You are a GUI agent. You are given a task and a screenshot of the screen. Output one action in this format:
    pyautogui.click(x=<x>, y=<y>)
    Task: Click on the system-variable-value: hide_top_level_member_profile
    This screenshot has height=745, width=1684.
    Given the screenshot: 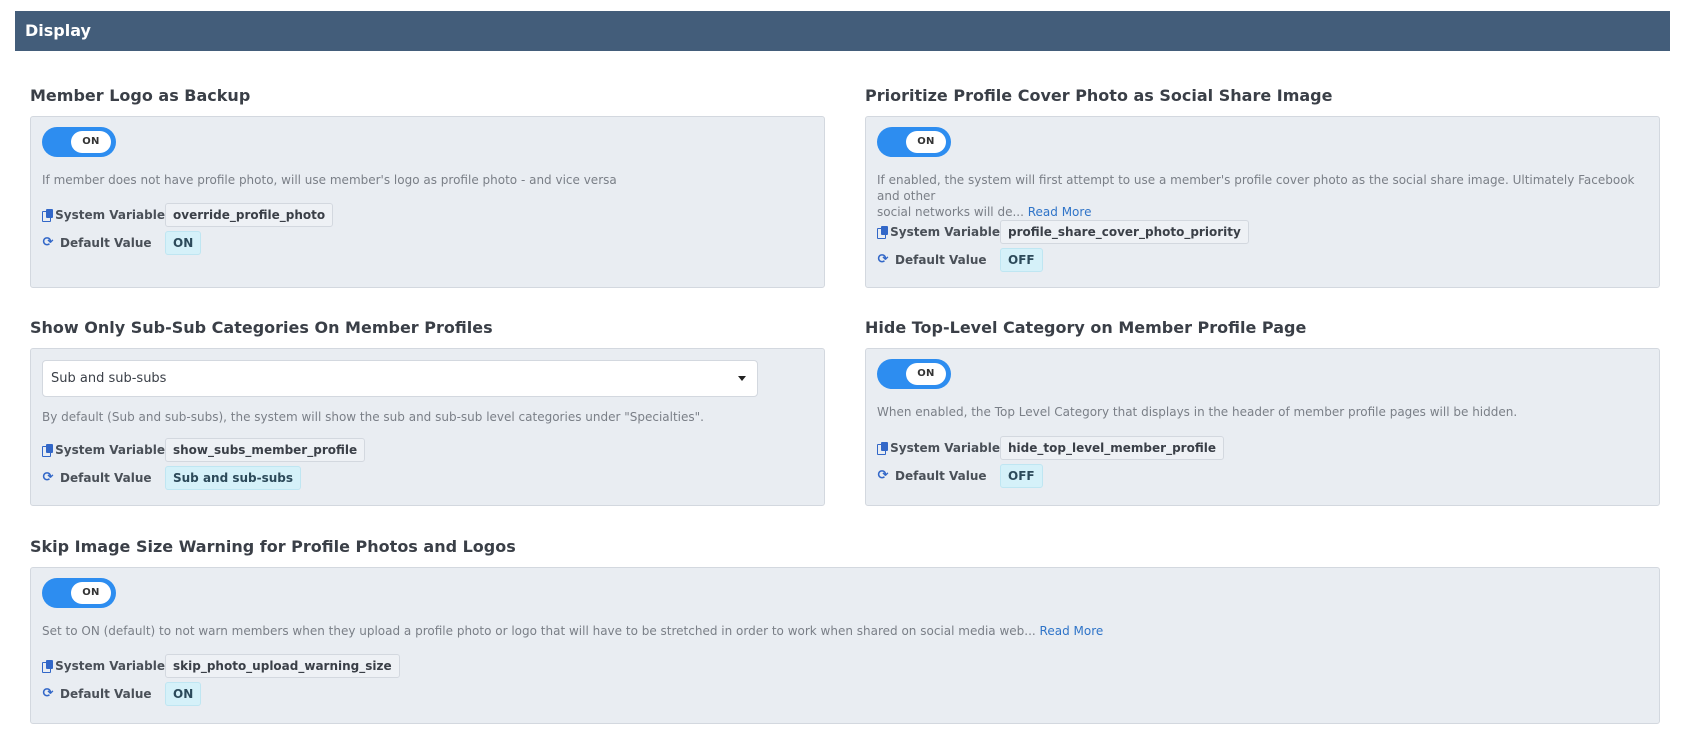 What is the action you would take?
    pyautogui.click(x=1112, y=448)
    